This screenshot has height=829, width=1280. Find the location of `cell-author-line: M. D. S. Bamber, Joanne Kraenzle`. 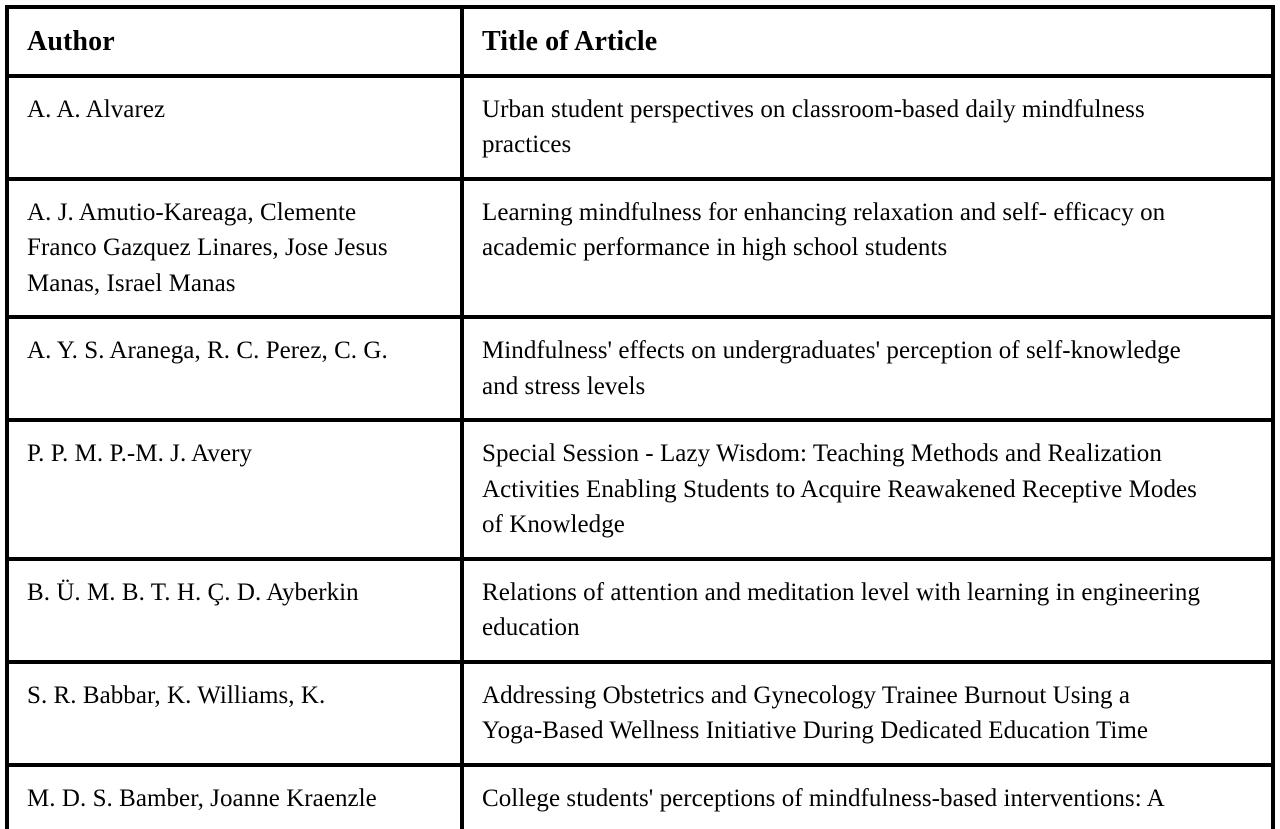

cell-author-line: M. D. S. Bamber, Joanne Kraenzle is located at coordinates (202, 798).